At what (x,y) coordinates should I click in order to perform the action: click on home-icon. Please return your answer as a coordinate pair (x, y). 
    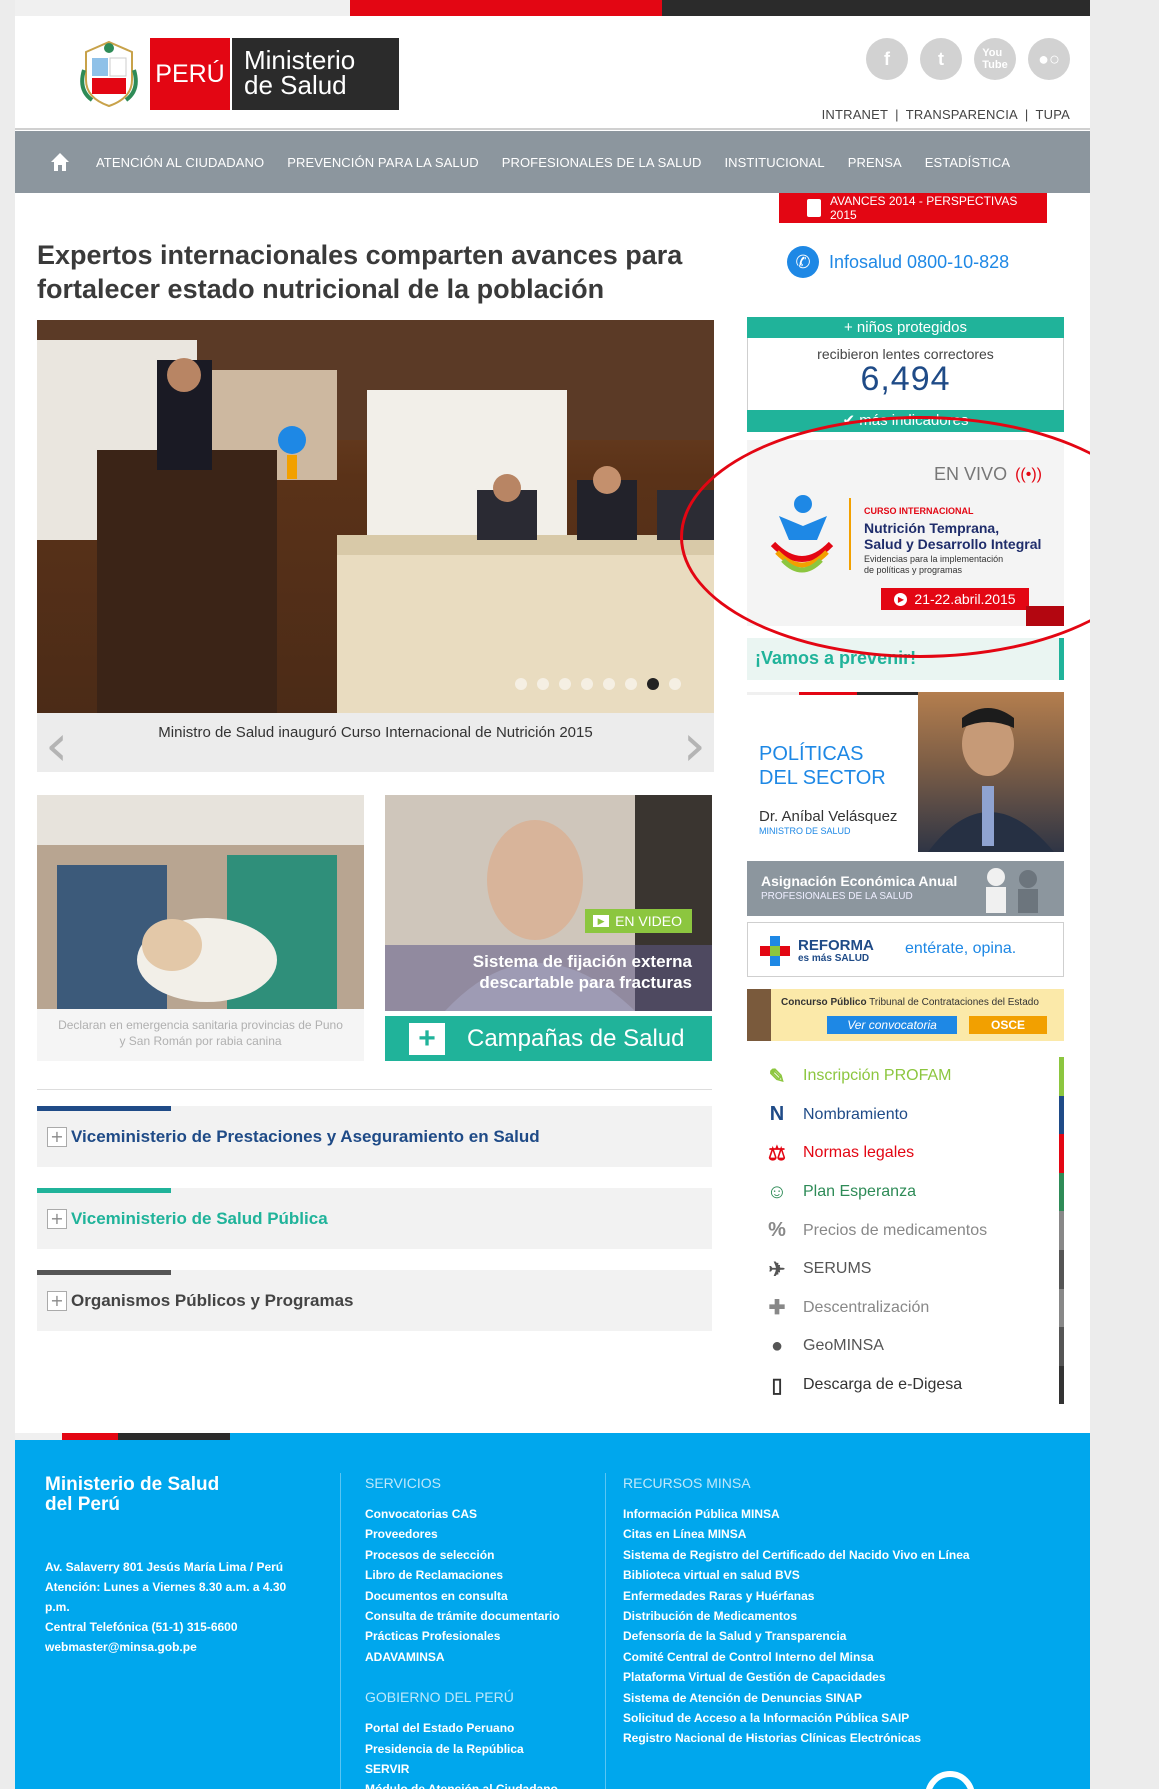
    Looking at the image, I should click on (60, 162).